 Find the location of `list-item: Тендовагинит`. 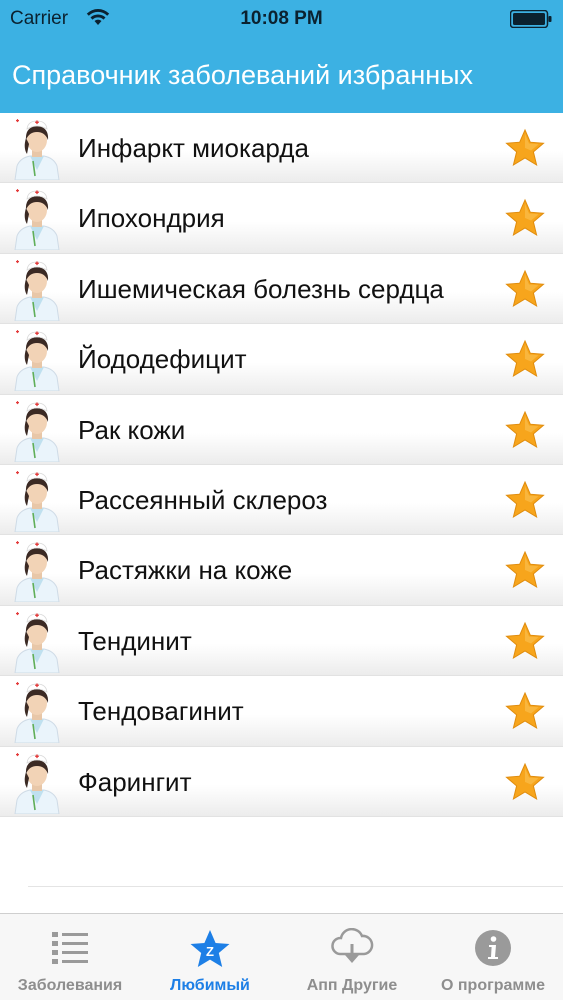

list-item: Тендовагинит is located at coordinates (281, 711).